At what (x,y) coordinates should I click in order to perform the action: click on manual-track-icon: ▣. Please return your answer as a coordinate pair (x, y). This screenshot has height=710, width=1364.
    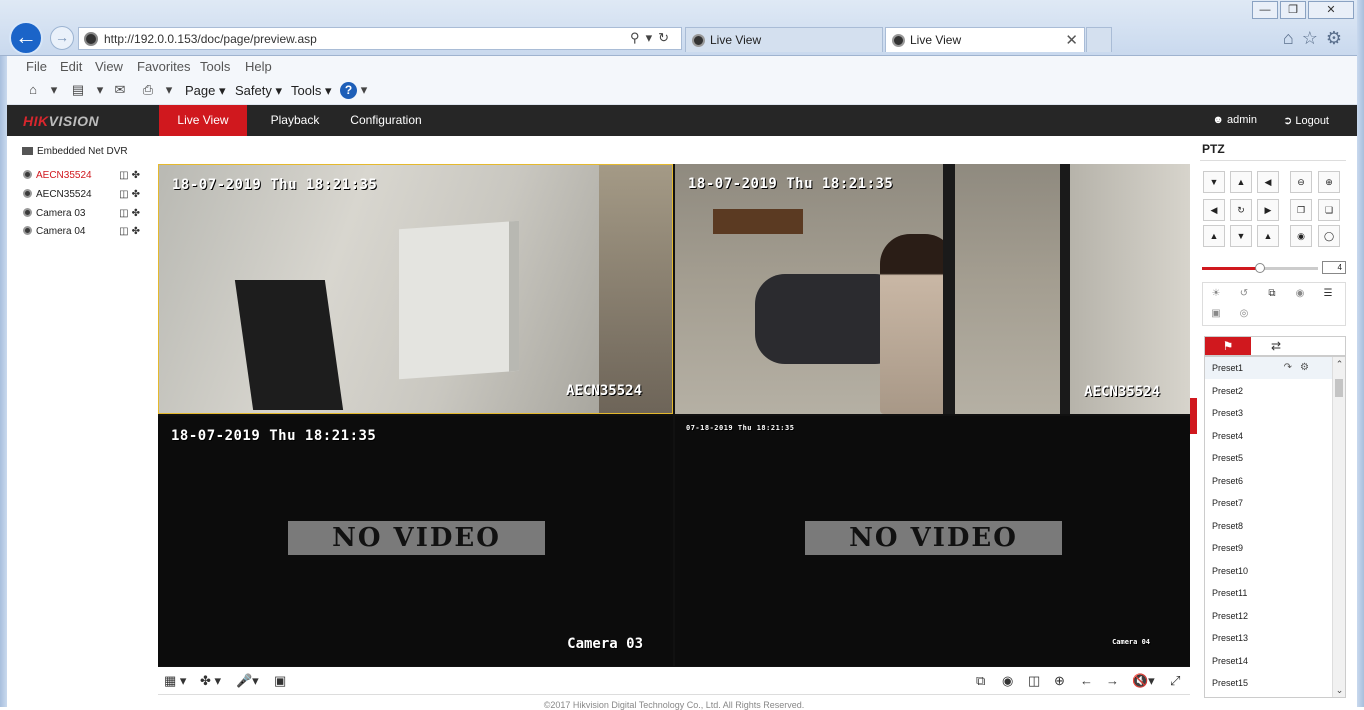
    Looking at the image, I should click on (1216, 314).